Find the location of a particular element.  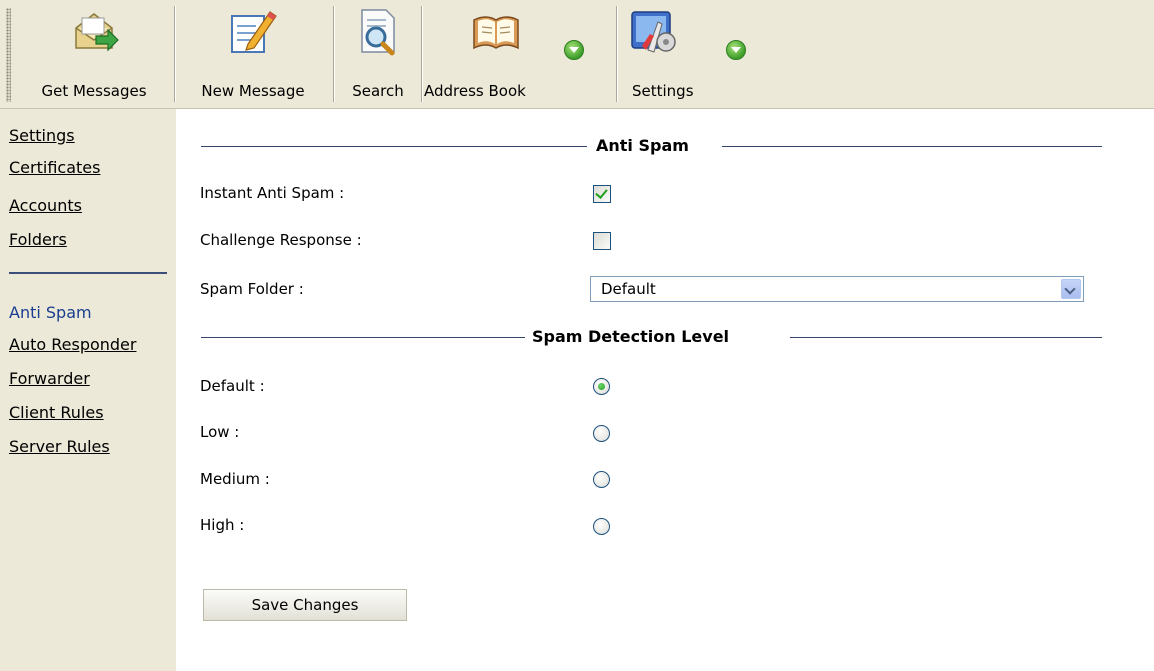

address-book-button: Address Book is located at coordinates (516, 54).